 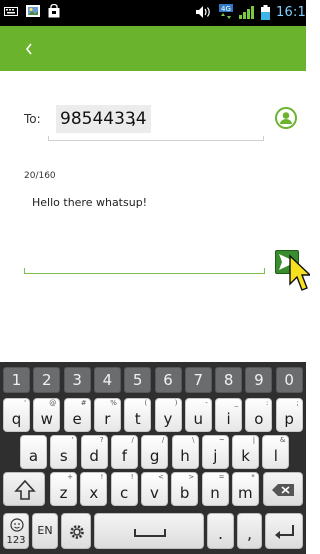 I want to click on person-icon, so click(x=286, y=118).